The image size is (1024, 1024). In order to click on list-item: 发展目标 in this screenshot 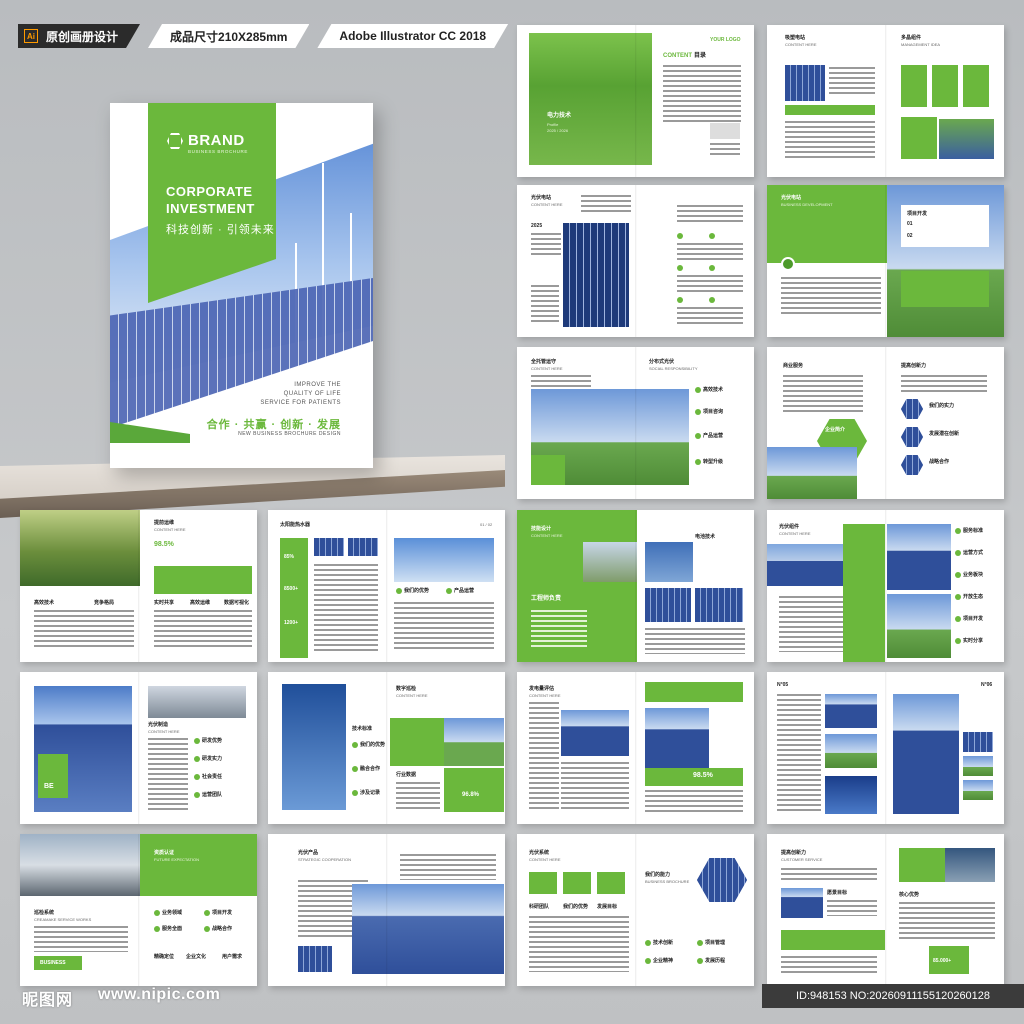, I will do `click(607, 907)`.